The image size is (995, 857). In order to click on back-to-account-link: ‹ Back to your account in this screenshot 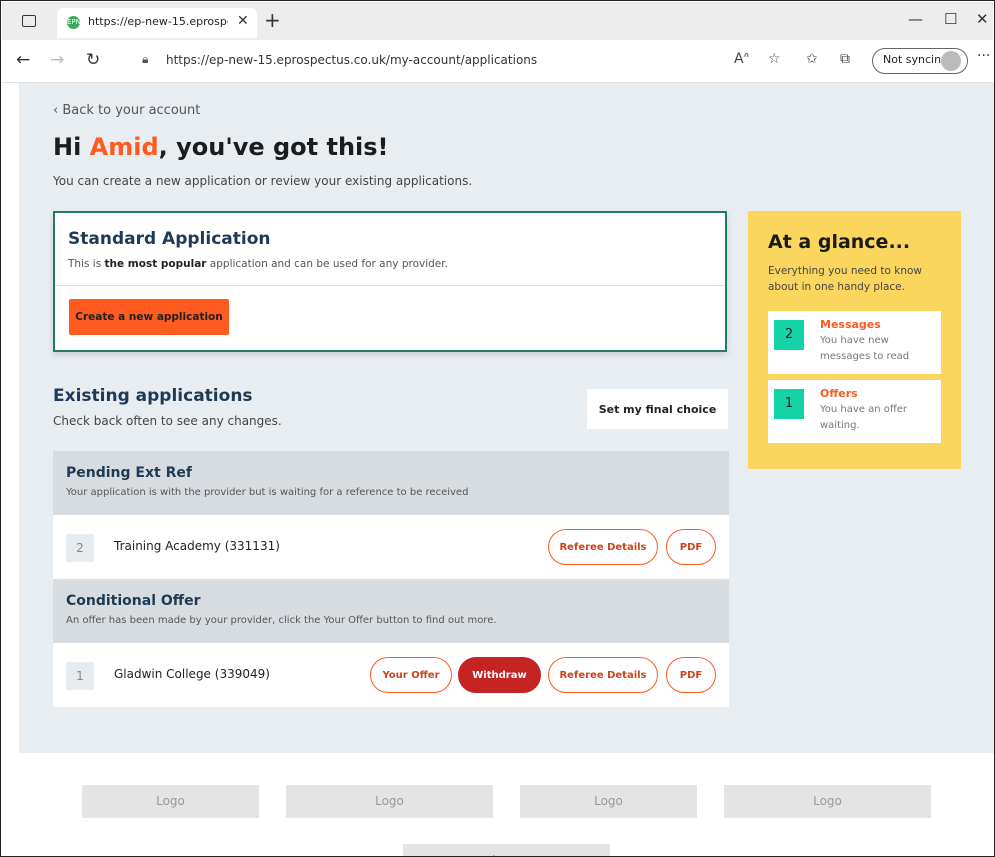, I will do `click(126, 110)`.